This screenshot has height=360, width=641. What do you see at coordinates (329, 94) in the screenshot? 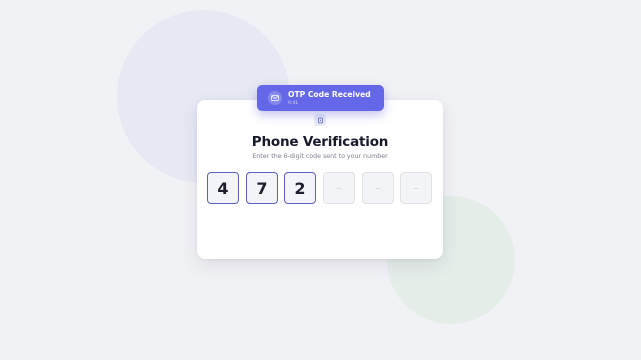
I see `toast-title: OTP Code Received` at bounding box center [329, 94].